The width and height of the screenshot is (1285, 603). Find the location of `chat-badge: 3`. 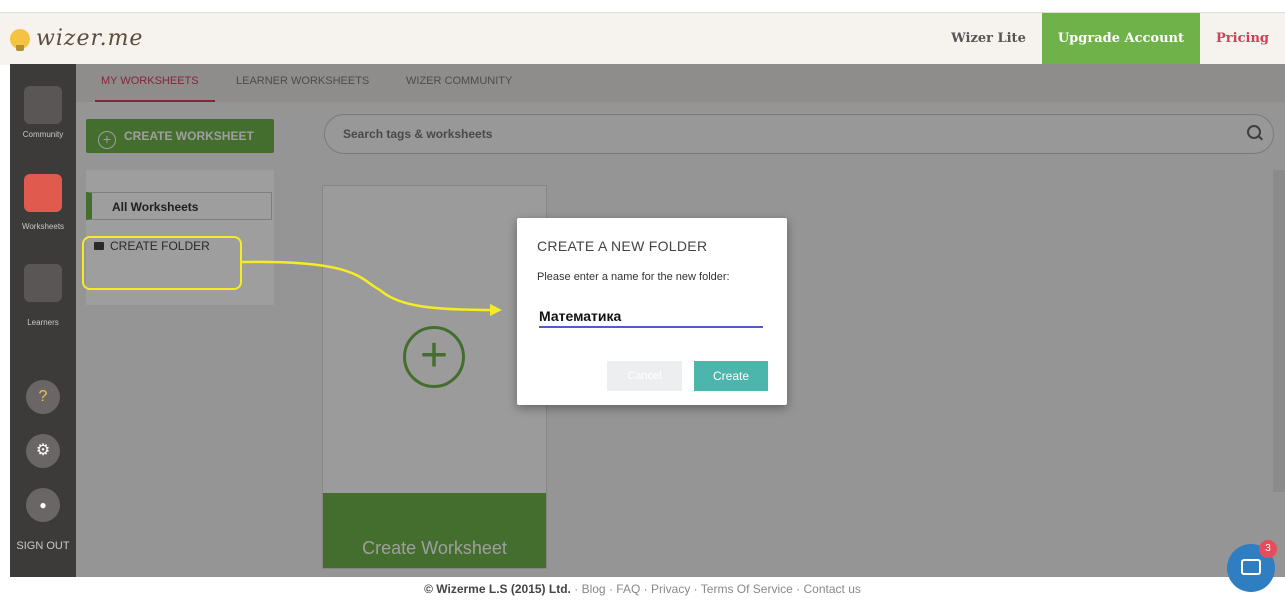

chat-badge: 3 is located at coordinates (1268, 549).